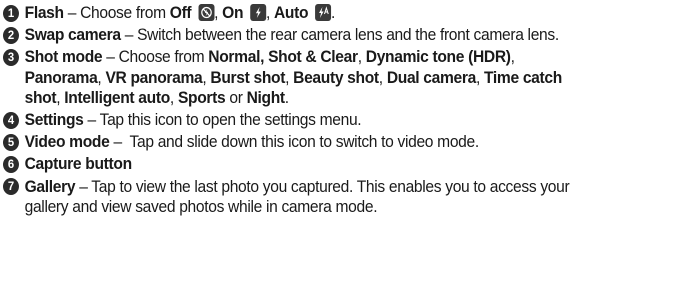  Describe the element at coordinates (63, 57) in the screenshot. I see `item-title: Shot mode` at that location.